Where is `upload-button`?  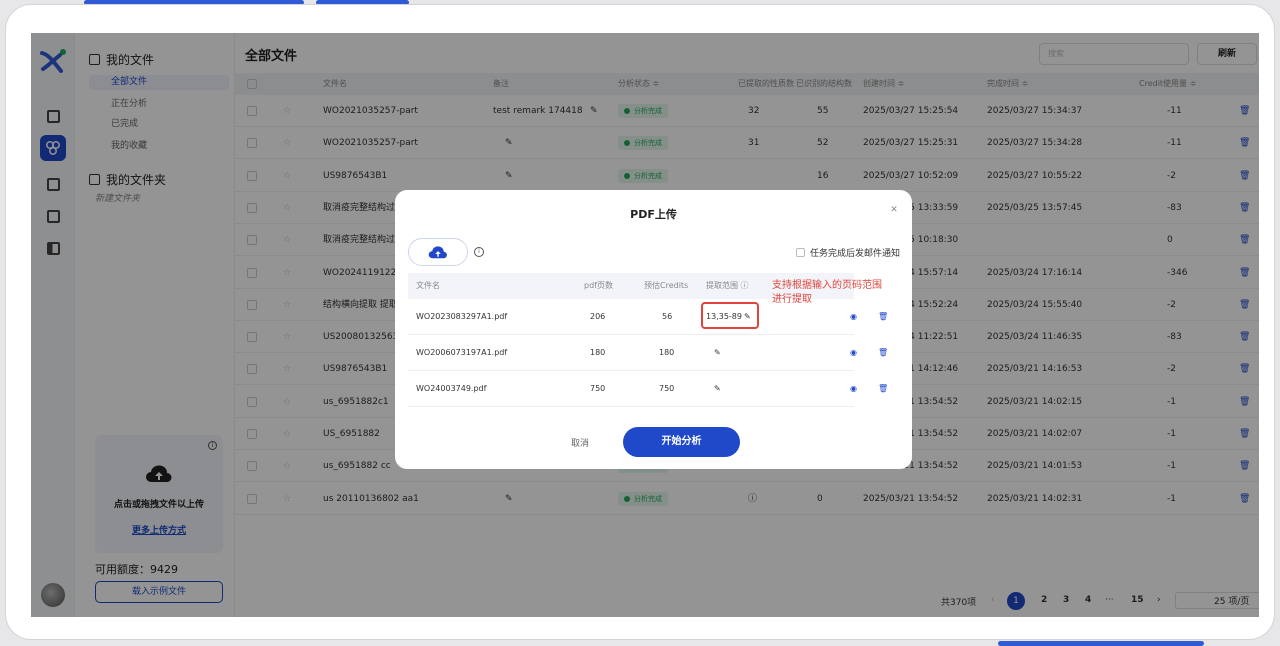
upload-button is located at coordinates (438, 252).